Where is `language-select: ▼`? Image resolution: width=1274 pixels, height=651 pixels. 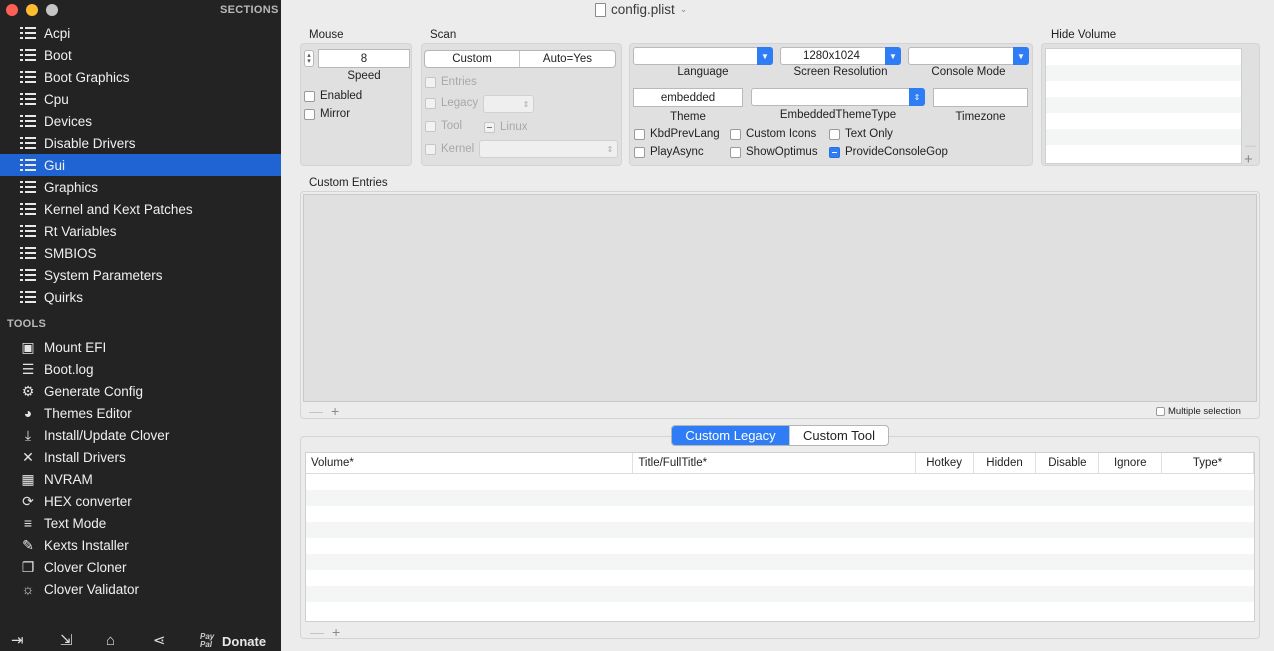
language-select: ▼ is located at coordinates (703, 56).